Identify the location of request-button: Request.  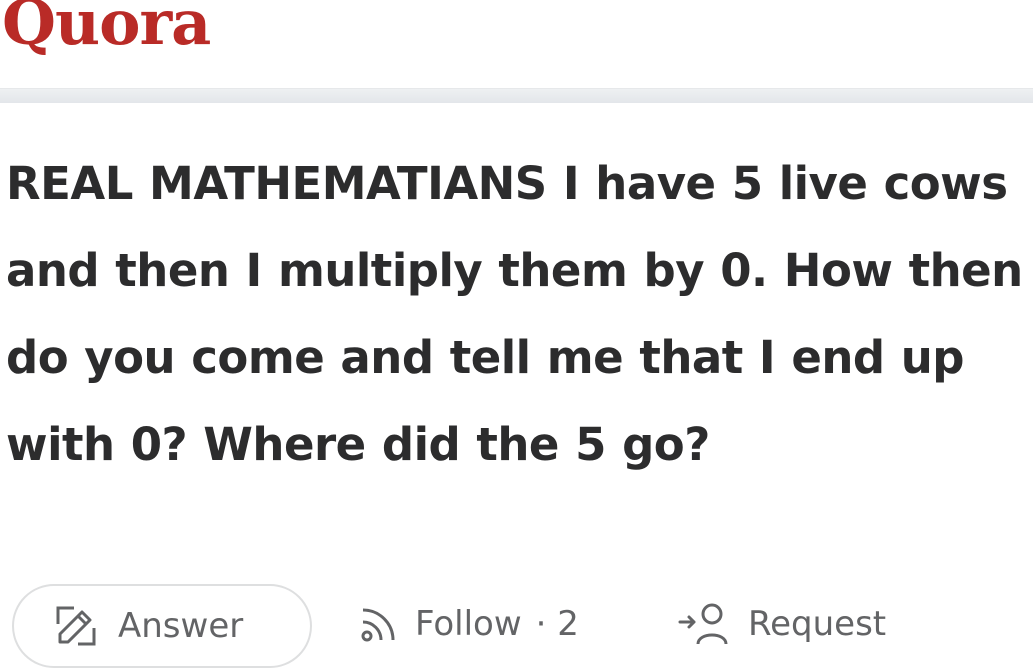
(782, 624).